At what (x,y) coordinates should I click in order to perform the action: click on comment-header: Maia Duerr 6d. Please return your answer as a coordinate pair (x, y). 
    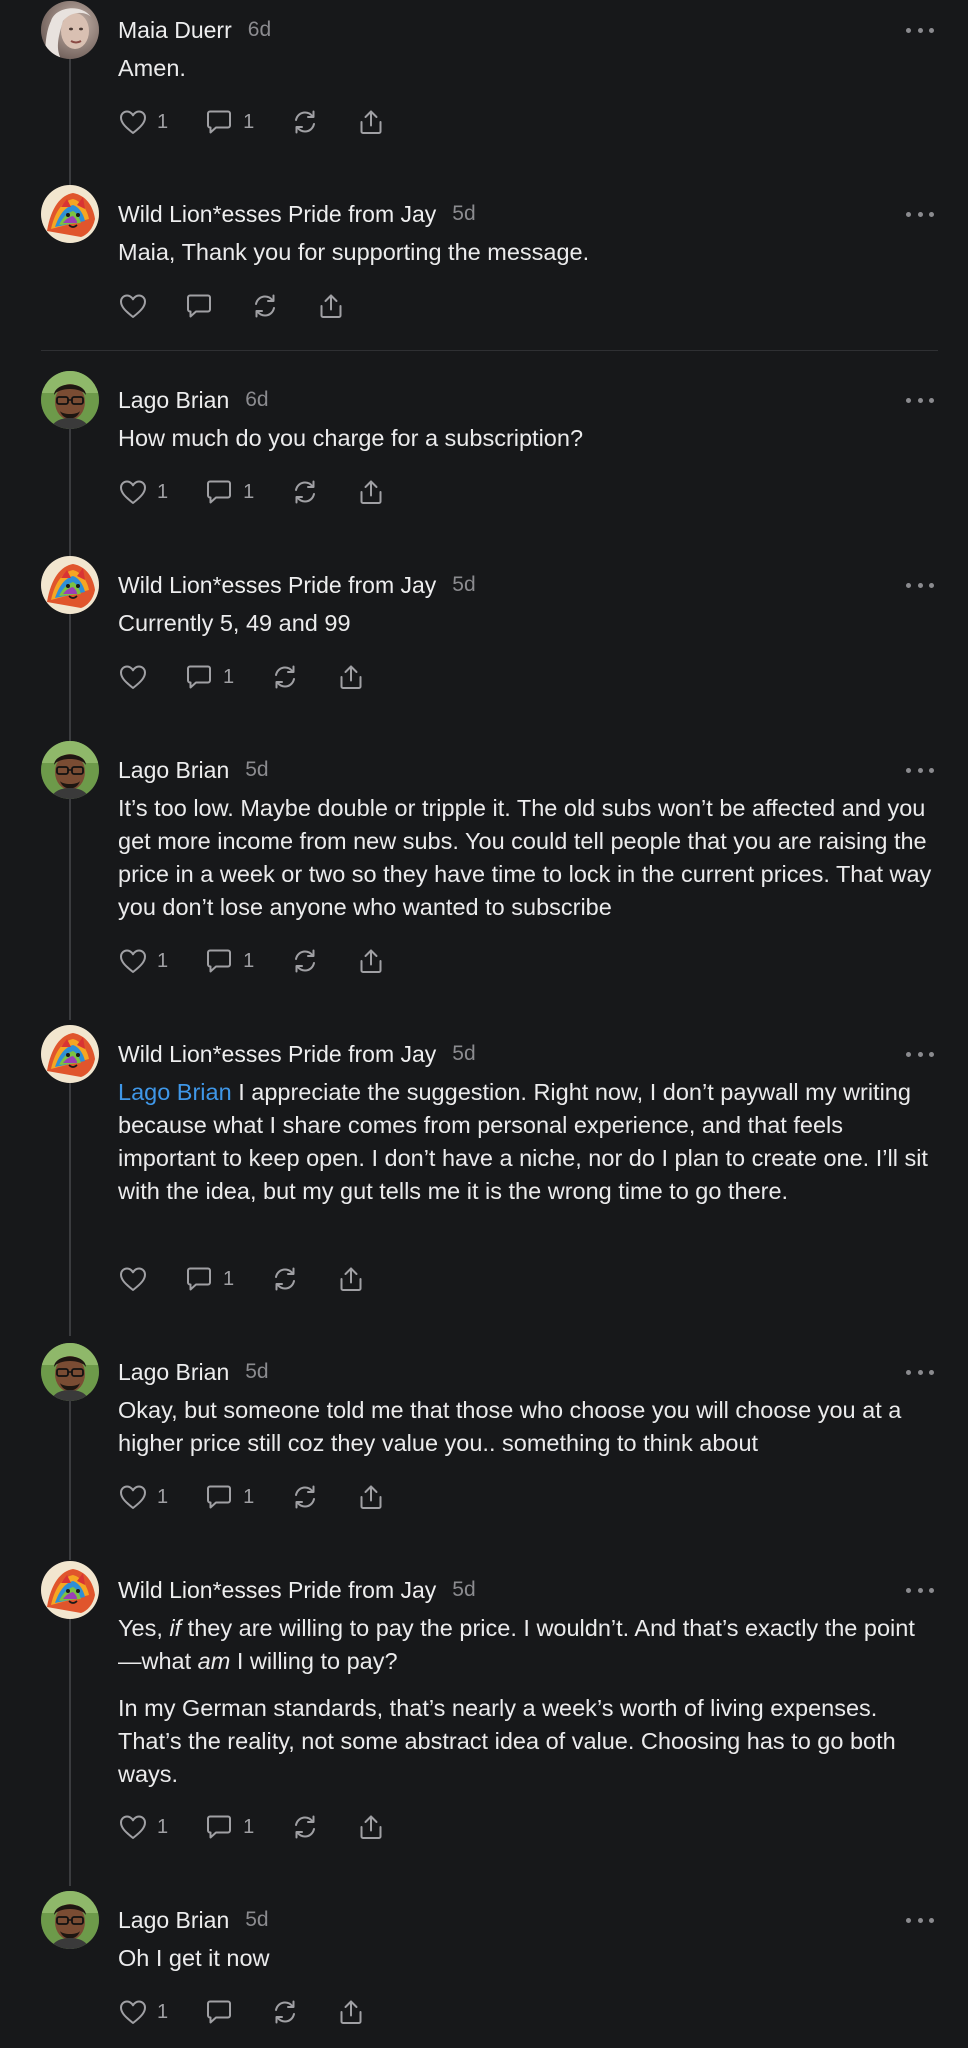
    Looking at the image, I should click on (194, 30).